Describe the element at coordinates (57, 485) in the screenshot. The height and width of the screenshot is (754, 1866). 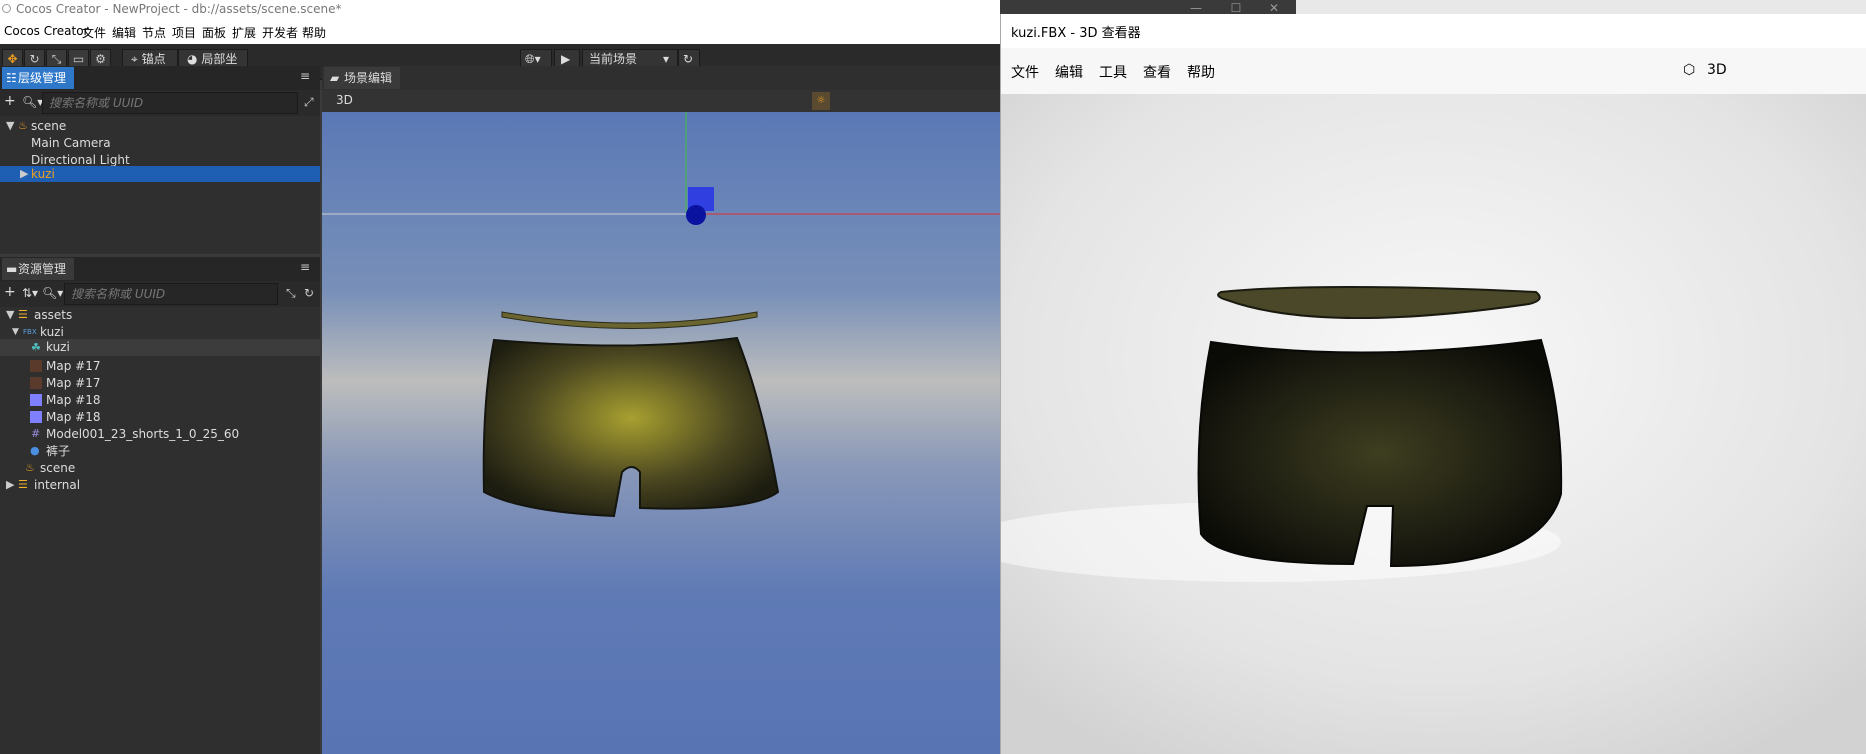
I see `asset-label: internal` at that location.